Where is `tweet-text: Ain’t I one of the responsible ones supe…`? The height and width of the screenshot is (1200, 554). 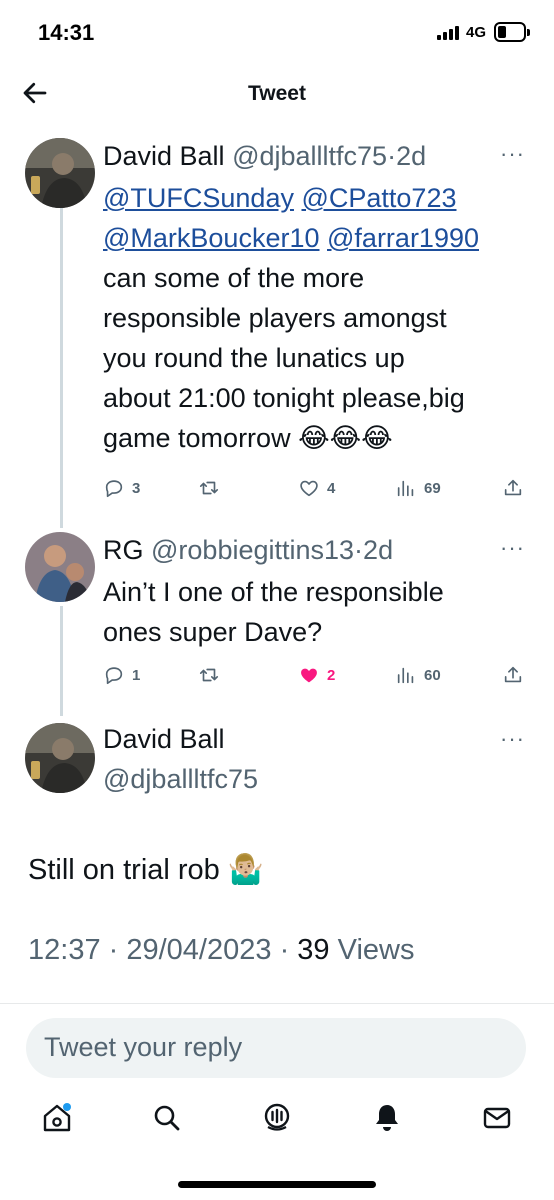 tweet-text: Ain’t I one of the responsible ones supe… is located at coordinates (273, 612).